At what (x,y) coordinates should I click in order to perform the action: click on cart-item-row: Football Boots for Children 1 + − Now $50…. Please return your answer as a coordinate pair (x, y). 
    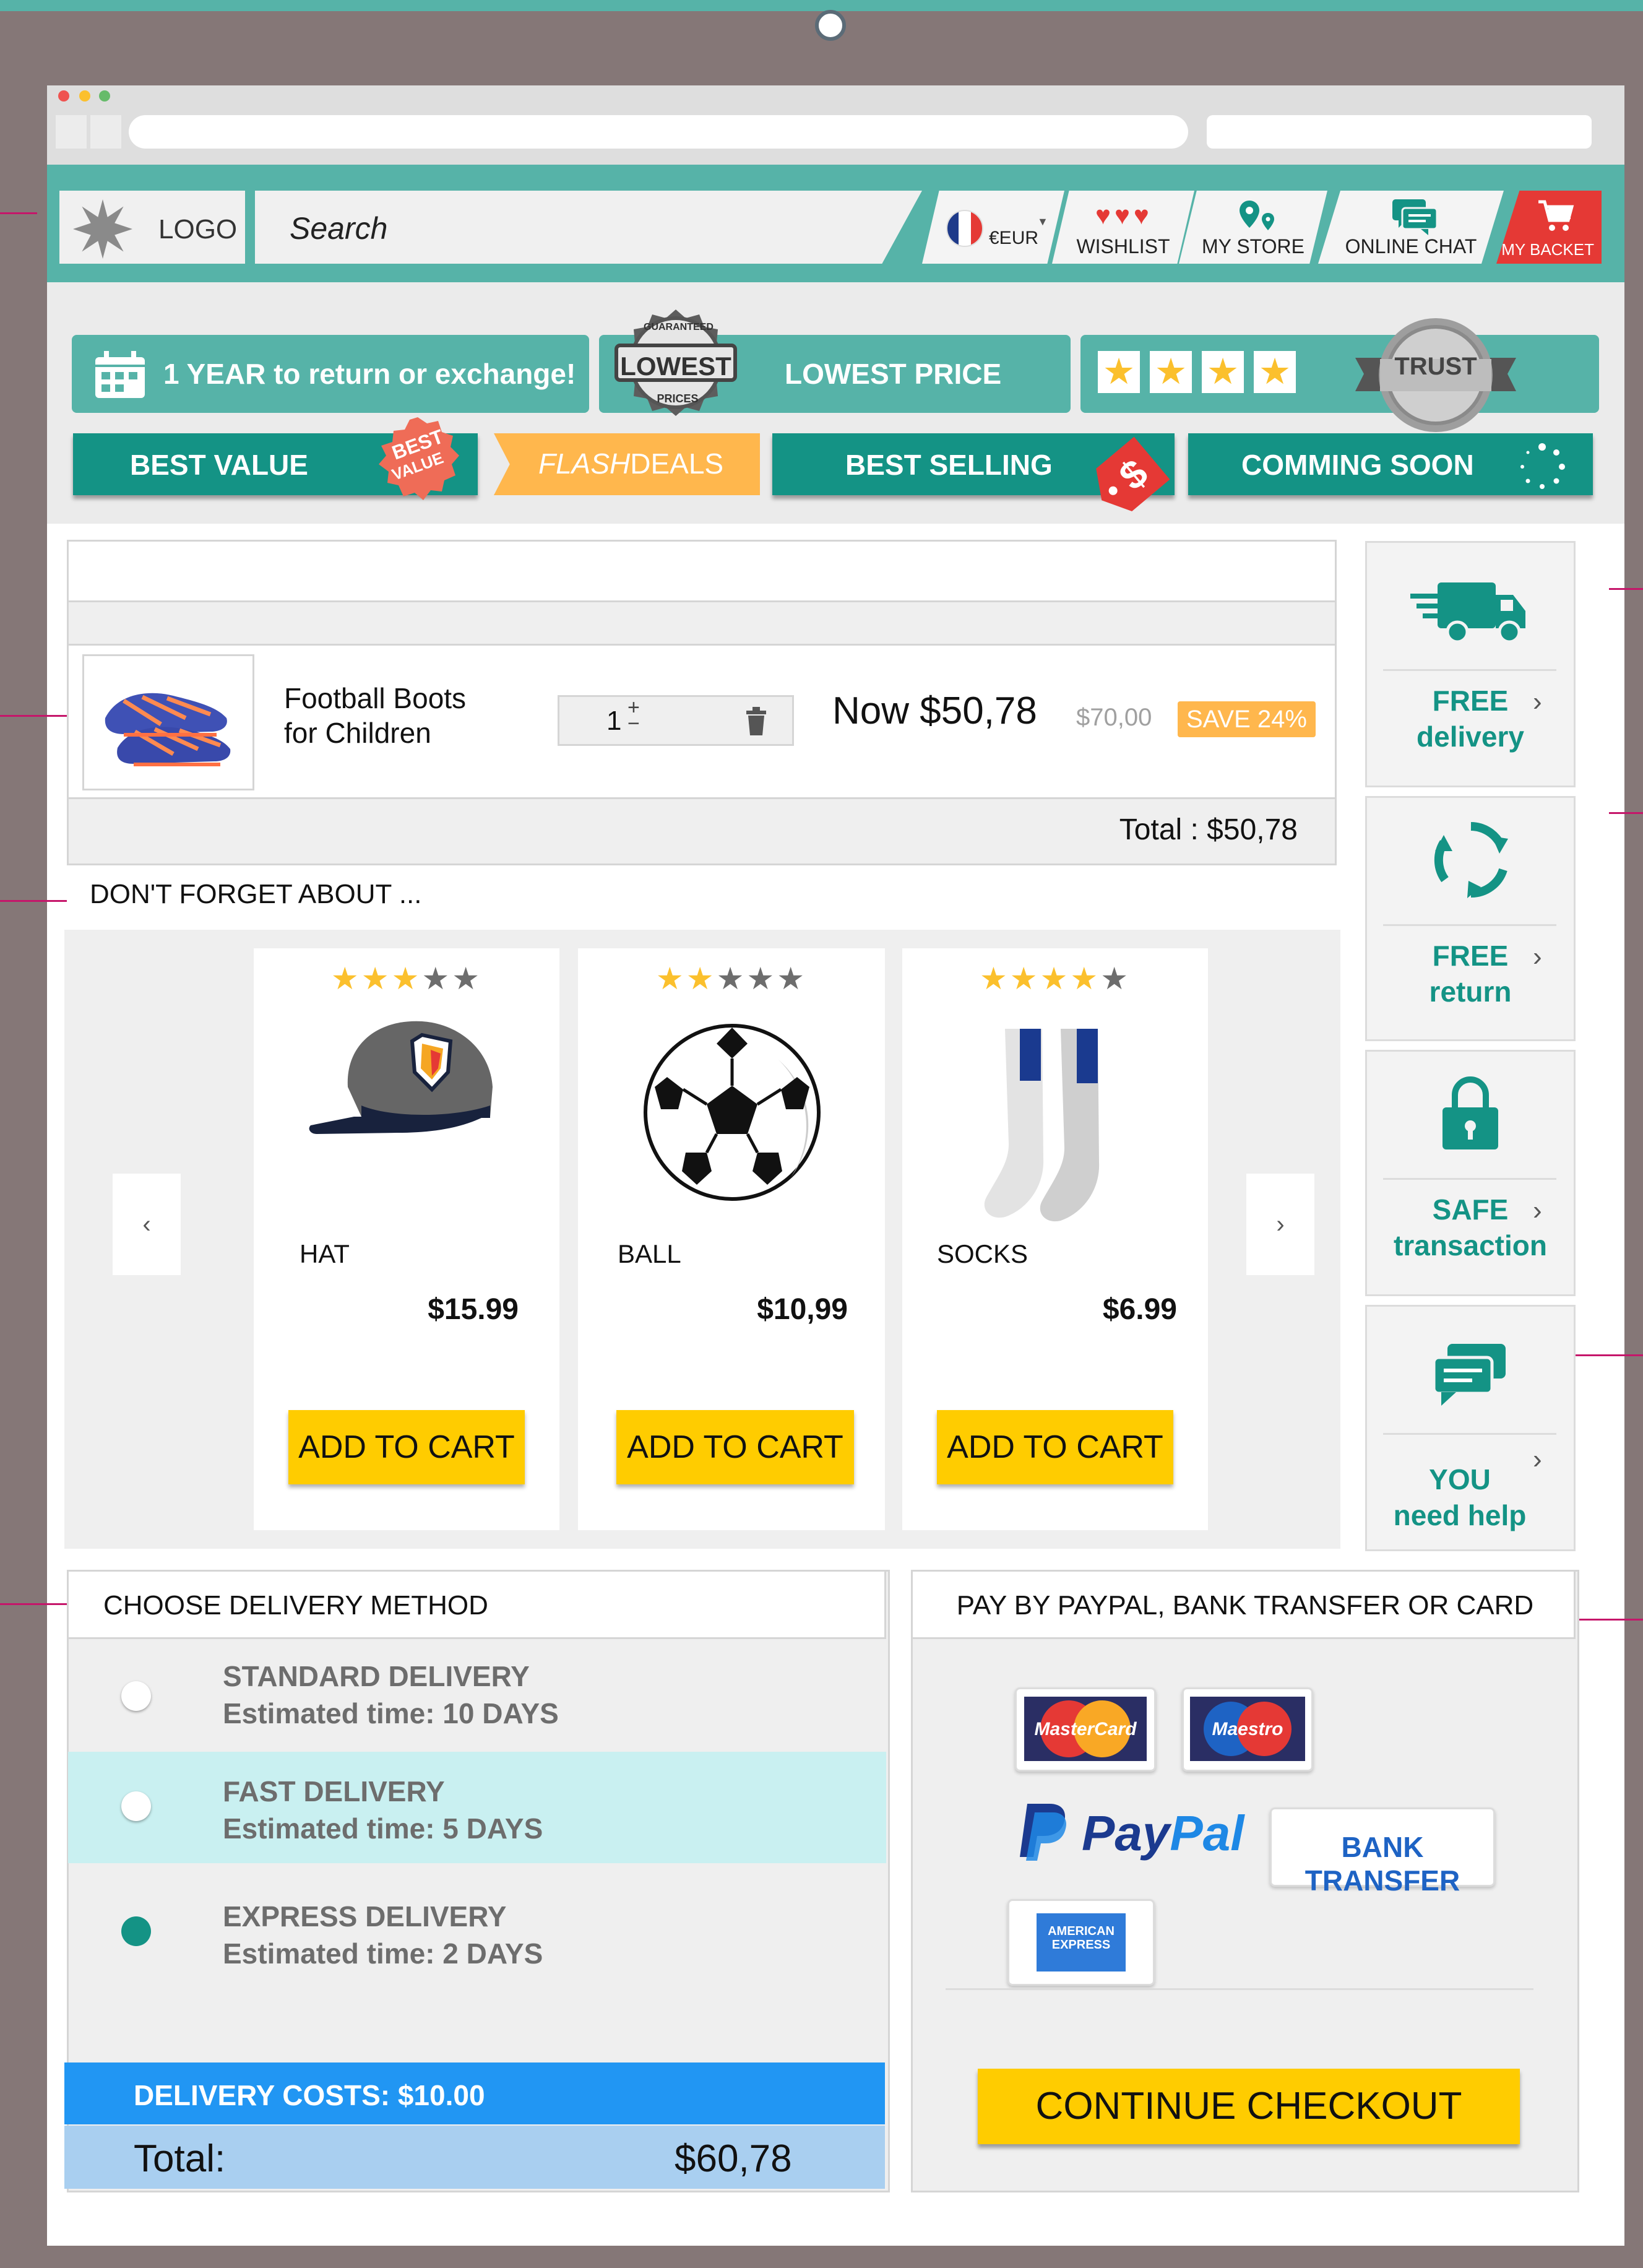
    Looking at the image, I should click on (702, 722).